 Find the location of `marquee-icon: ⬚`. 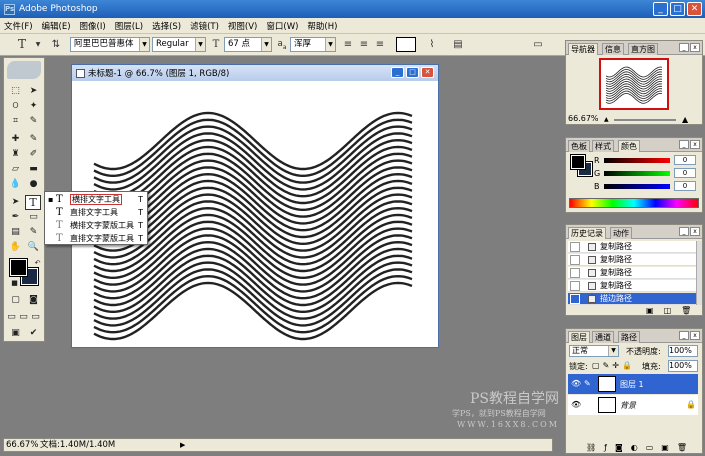

marquee-icon: ⬚ is located at coordinates (15, 91).